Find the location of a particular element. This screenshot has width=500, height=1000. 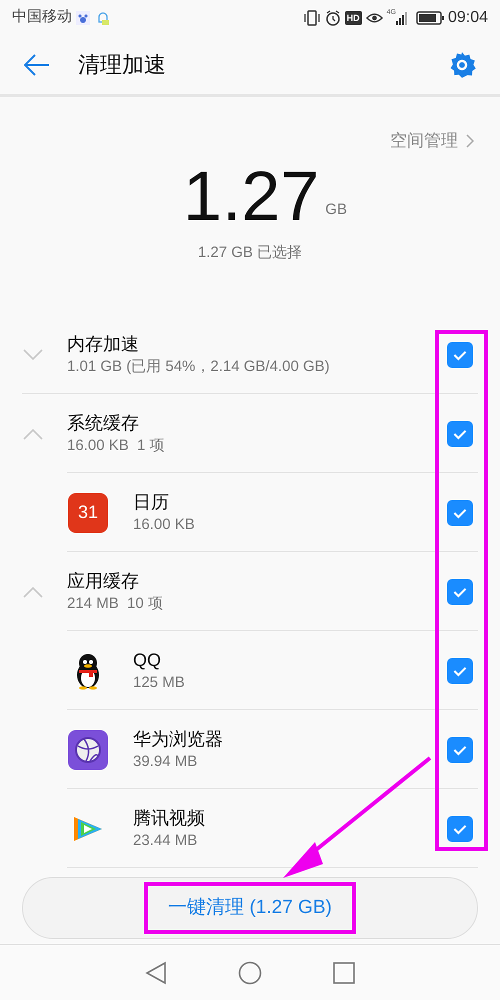

recent-apps-icon is located at coordinates (343, 973).